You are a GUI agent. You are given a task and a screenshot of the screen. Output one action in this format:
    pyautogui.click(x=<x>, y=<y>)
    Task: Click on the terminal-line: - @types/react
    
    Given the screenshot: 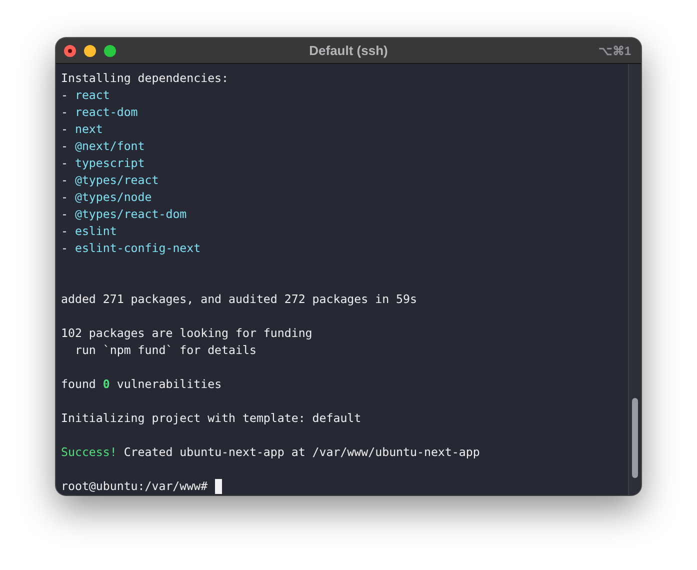 What is the action you would take?
    pyautogui.click(x=110, y=180)
    